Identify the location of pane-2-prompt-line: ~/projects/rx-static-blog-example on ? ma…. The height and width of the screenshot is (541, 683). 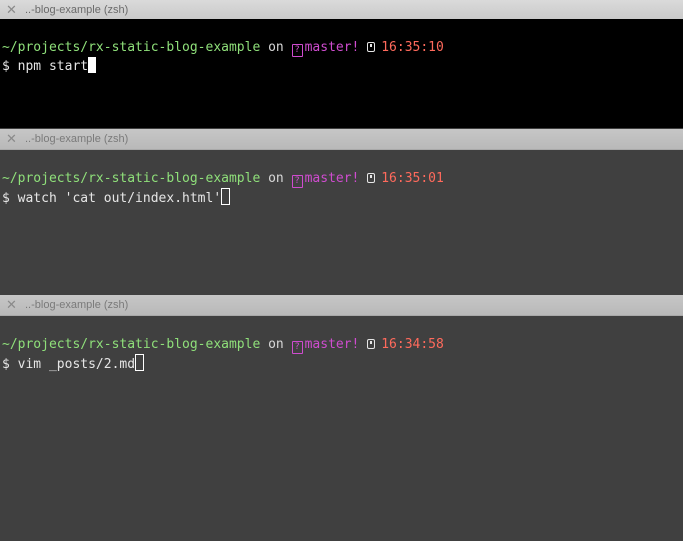
(223, 179).